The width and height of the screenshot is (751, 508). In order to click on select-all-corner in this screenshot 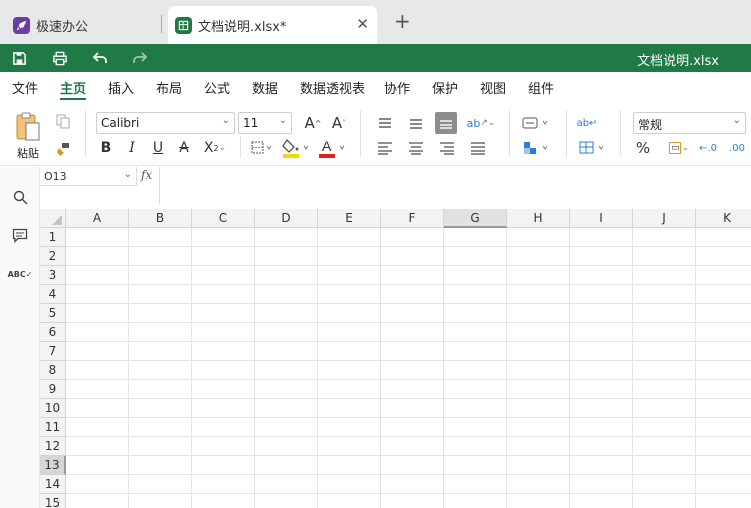, I will do `click(53, 218)`.